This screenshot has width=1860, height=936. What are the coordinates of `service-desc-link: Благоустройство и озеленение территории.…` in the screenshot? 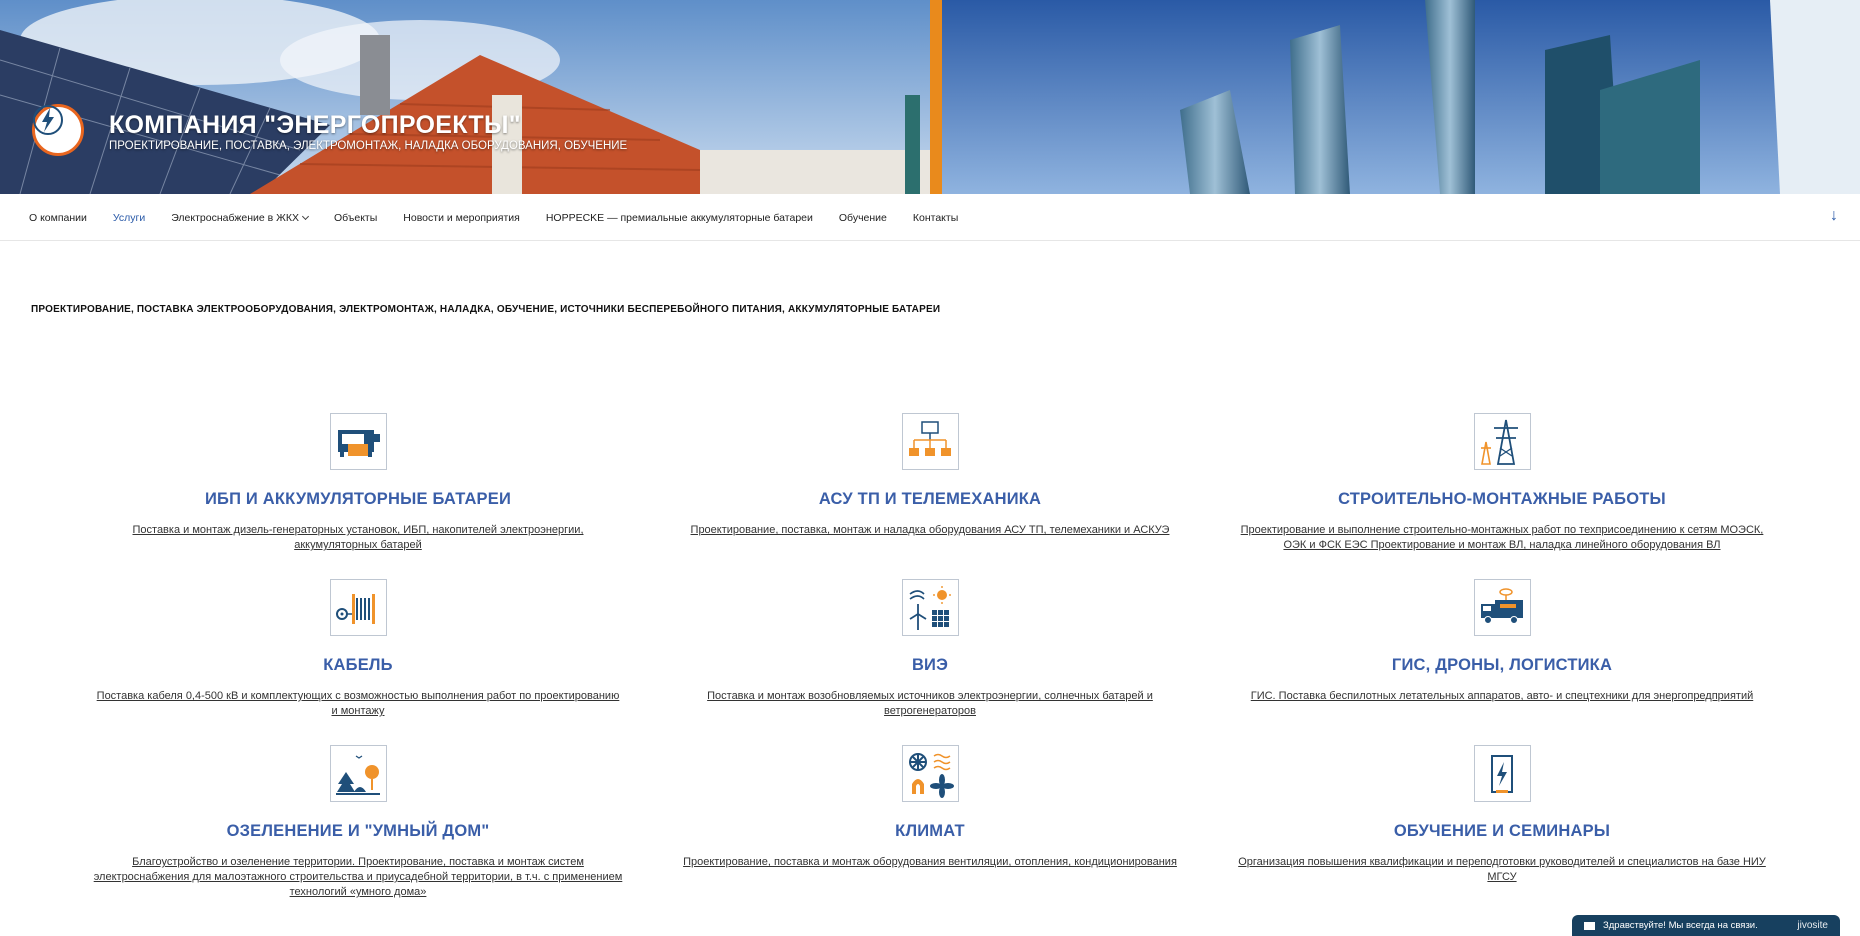 It's located at (358, 877).